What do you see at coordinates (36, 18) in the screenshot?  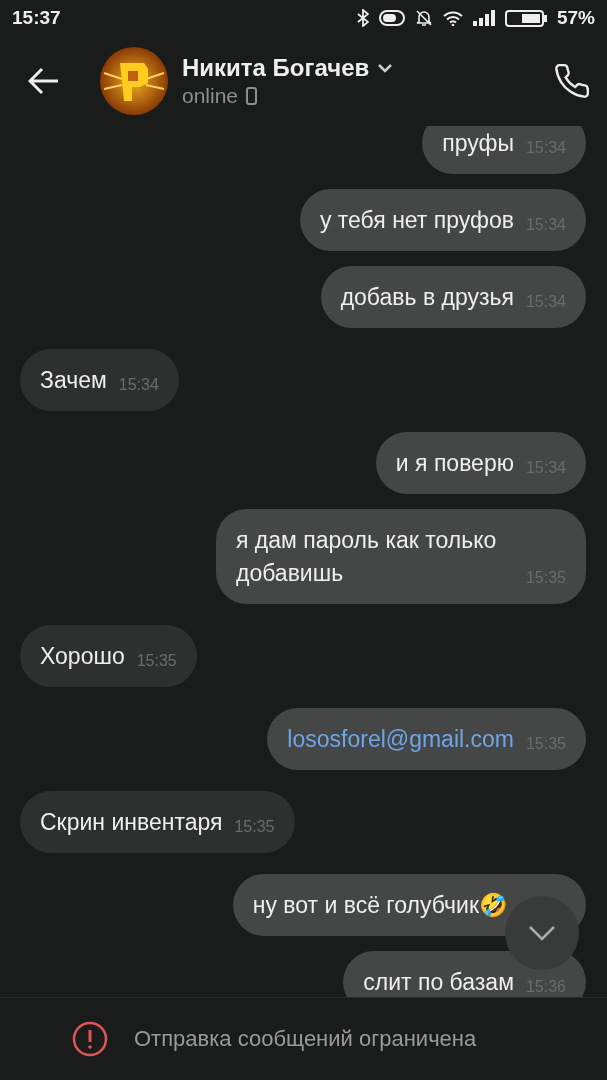 I see `status-time: 15:37` at bounding box center [36, 18].